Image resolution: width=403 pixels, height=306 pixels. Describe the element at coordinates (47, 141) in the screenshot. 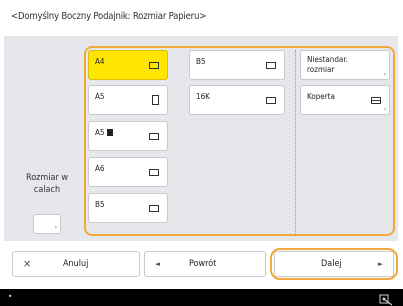

I see `inch-size-column: Rozmiar w calach ›` at that location.